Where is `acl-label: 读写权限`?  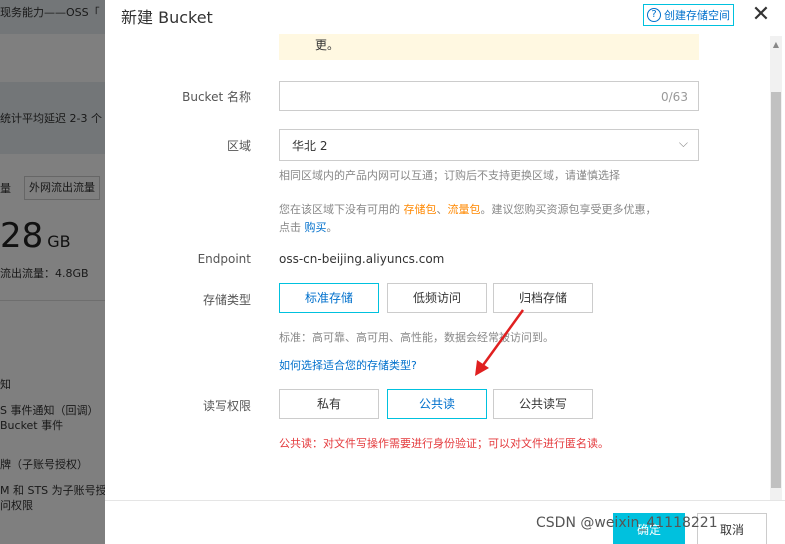
acl-label: 读写权限 is located at coordinates (226, 406).